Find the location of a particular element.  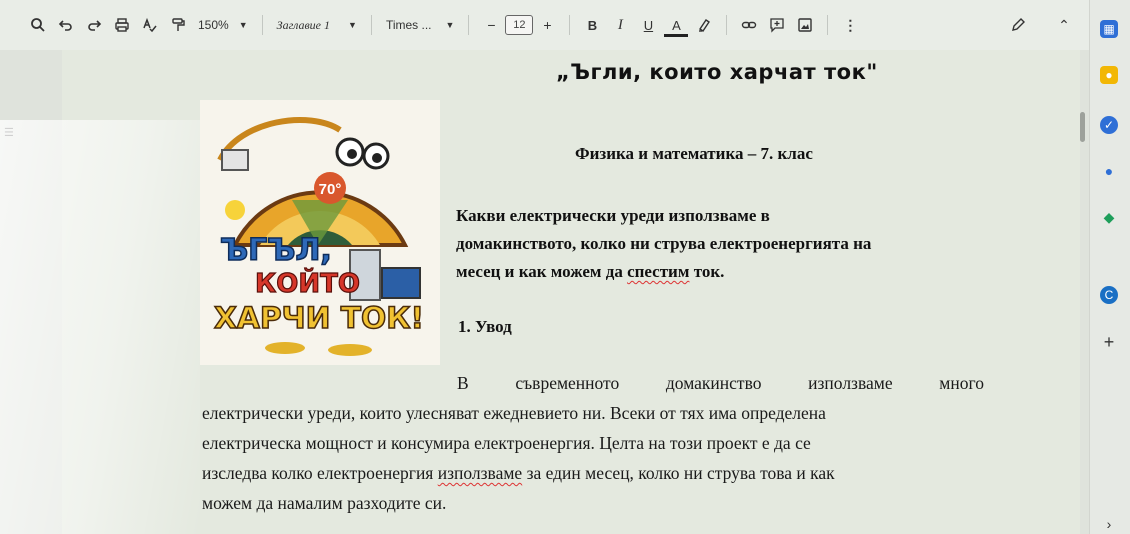

more-options-button: ⋮ is located at coordinates (850, 25).